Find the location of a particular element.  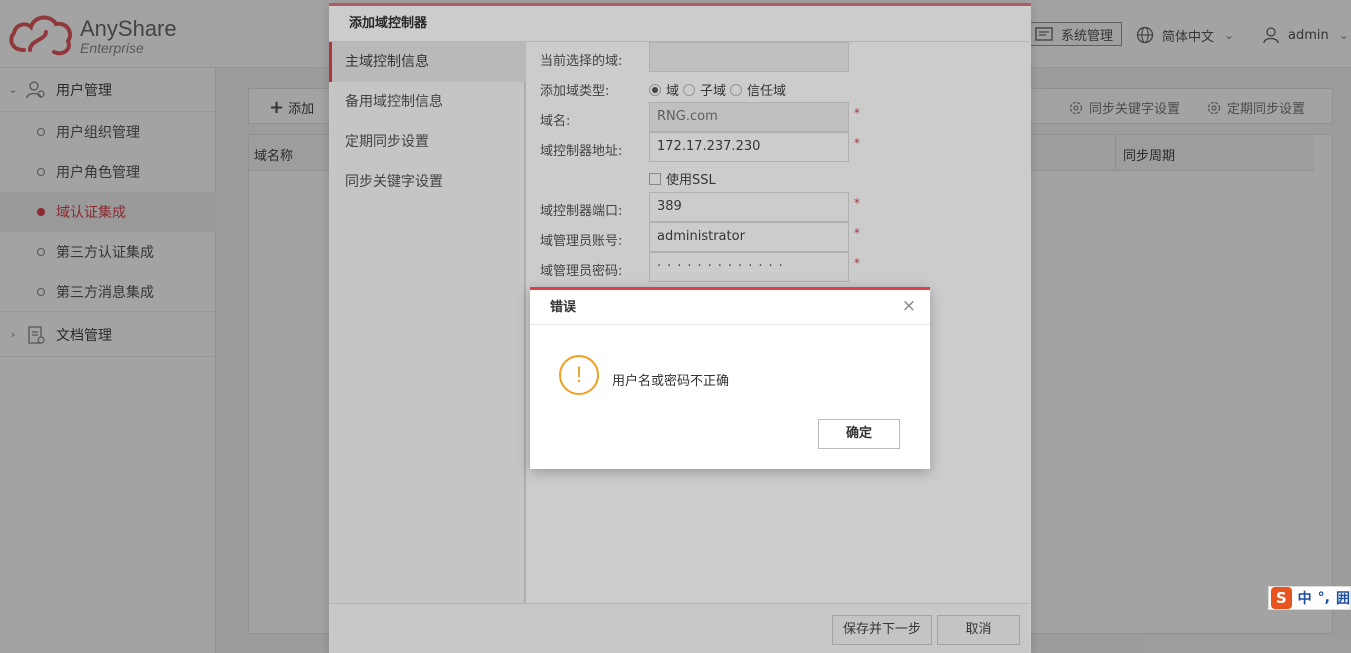

warning-icon: ! is located at coordinates (579, 375).